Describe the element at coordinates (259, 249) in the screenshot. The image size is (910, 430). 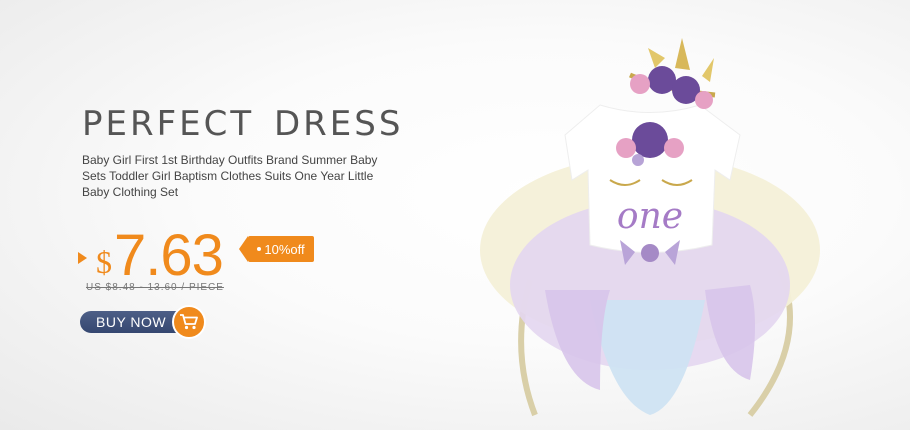
I see `badge-dot` at that location.